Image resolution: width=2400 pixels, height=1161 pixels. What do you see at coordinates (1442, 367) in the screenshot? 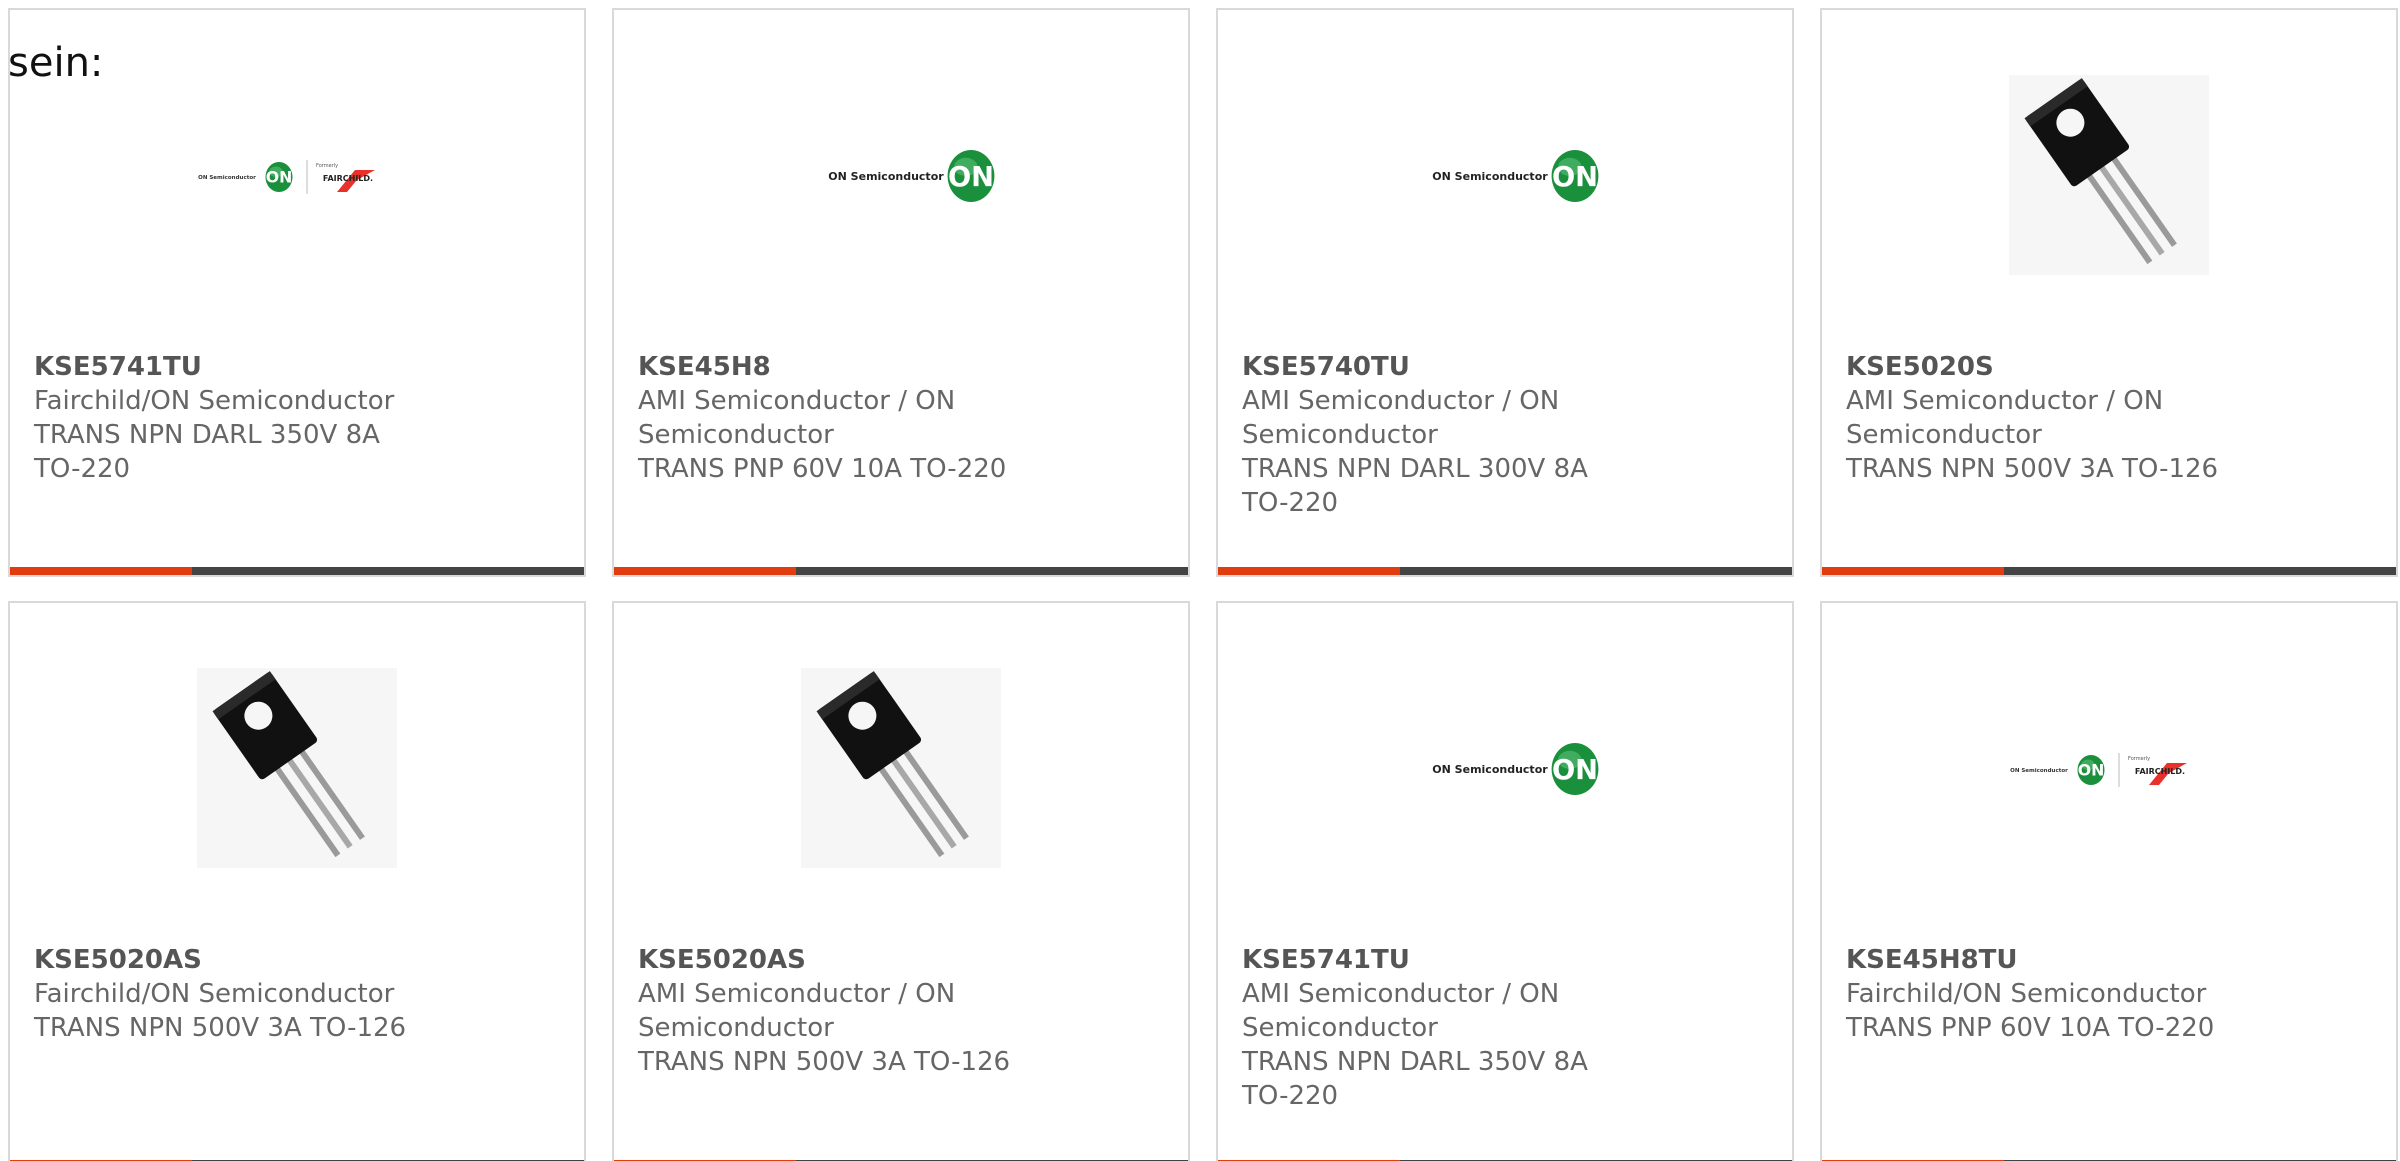
I see `part-number: KSE5740TU` at bounding box center [1442, 367].